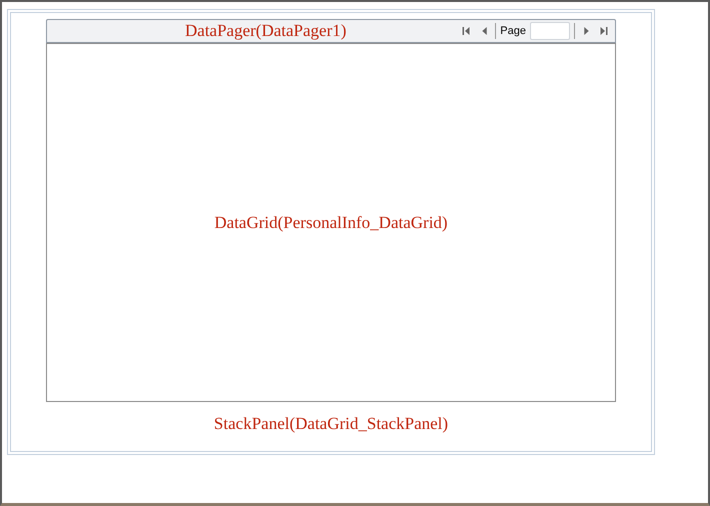 This screenshot has height=506, width=710. Describe the element at coordinates (331, 223) in the screenshot. I see `grid-label: DataGrid(PersonalInfo_DataGrid)` at that location.